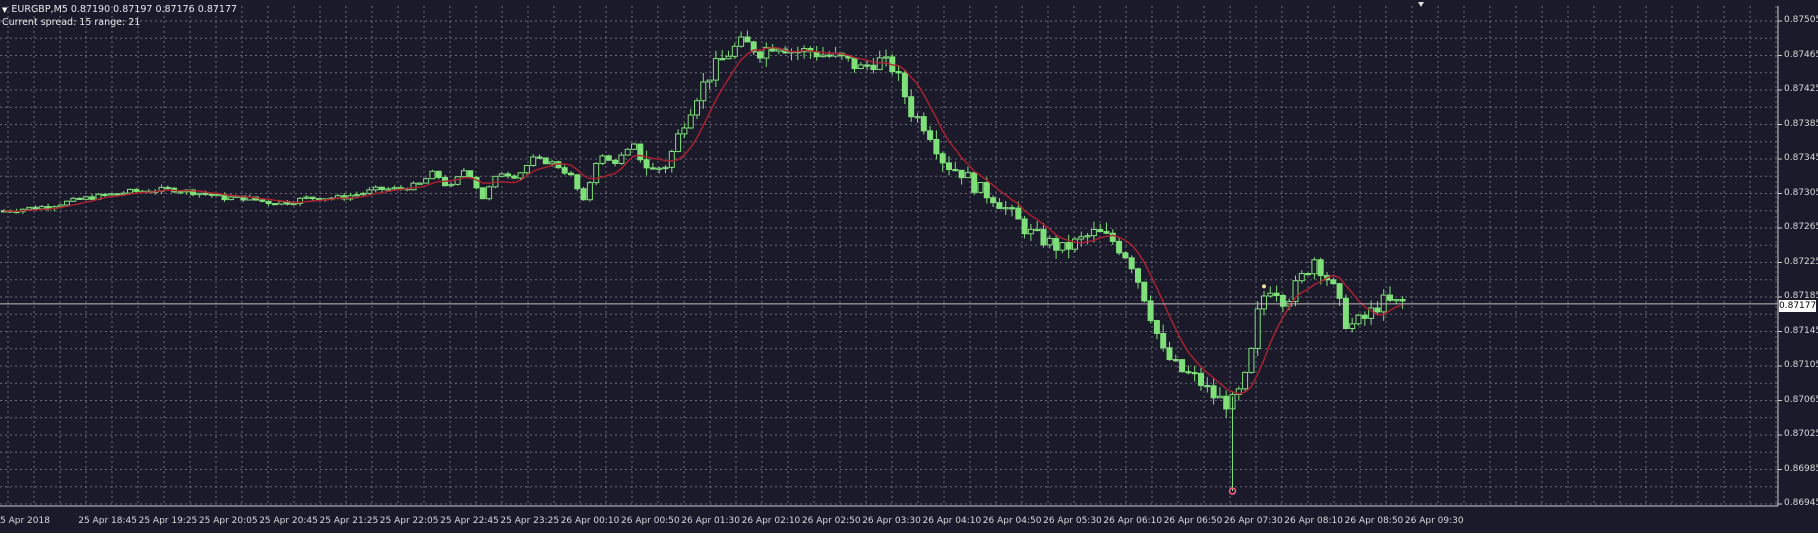 The height and width of the screenshot is (541, 1818). Describe the element at coordinates (1421, 4) in the screenshot. I see `scroll-marker-icon` at that location.